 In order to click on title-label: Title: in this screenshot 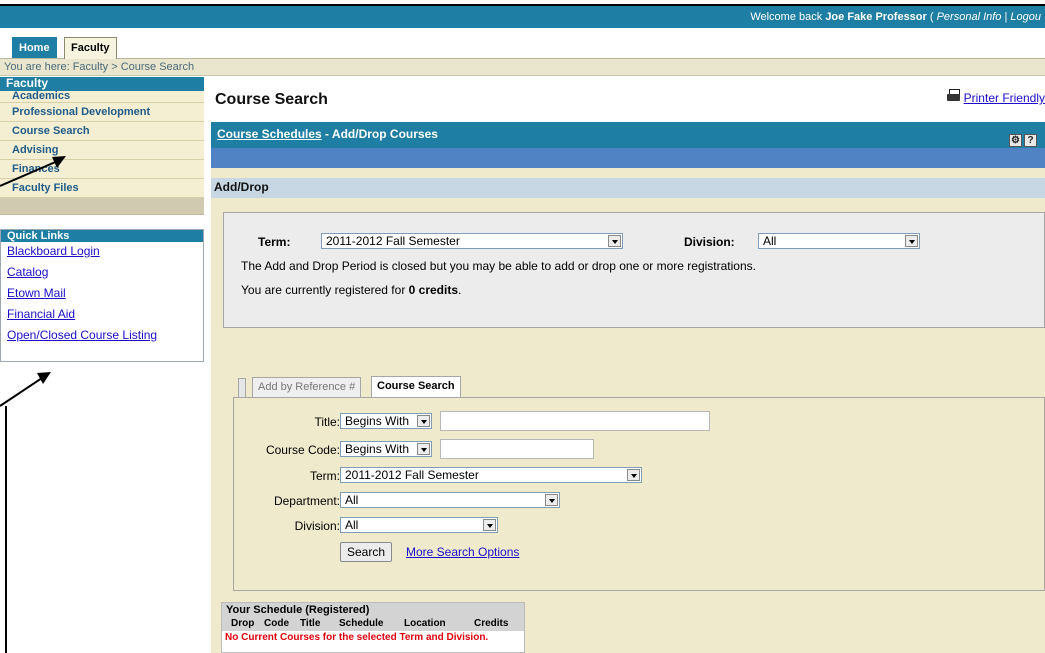, I will do `click(327, 422)`.